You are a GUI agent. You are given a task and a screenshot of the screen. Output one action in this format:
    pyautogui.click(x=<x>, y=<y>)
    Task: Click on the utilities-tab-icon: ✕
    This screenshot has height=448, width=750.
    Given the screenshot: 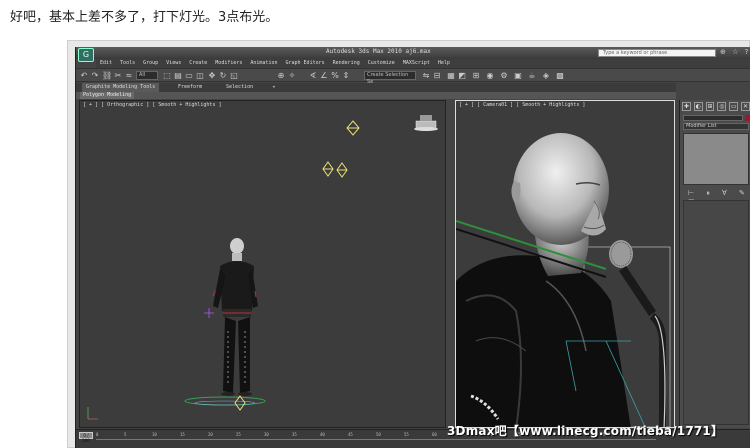 What is the action you would take?
    pyautogui.click(x=745, y=106)
    